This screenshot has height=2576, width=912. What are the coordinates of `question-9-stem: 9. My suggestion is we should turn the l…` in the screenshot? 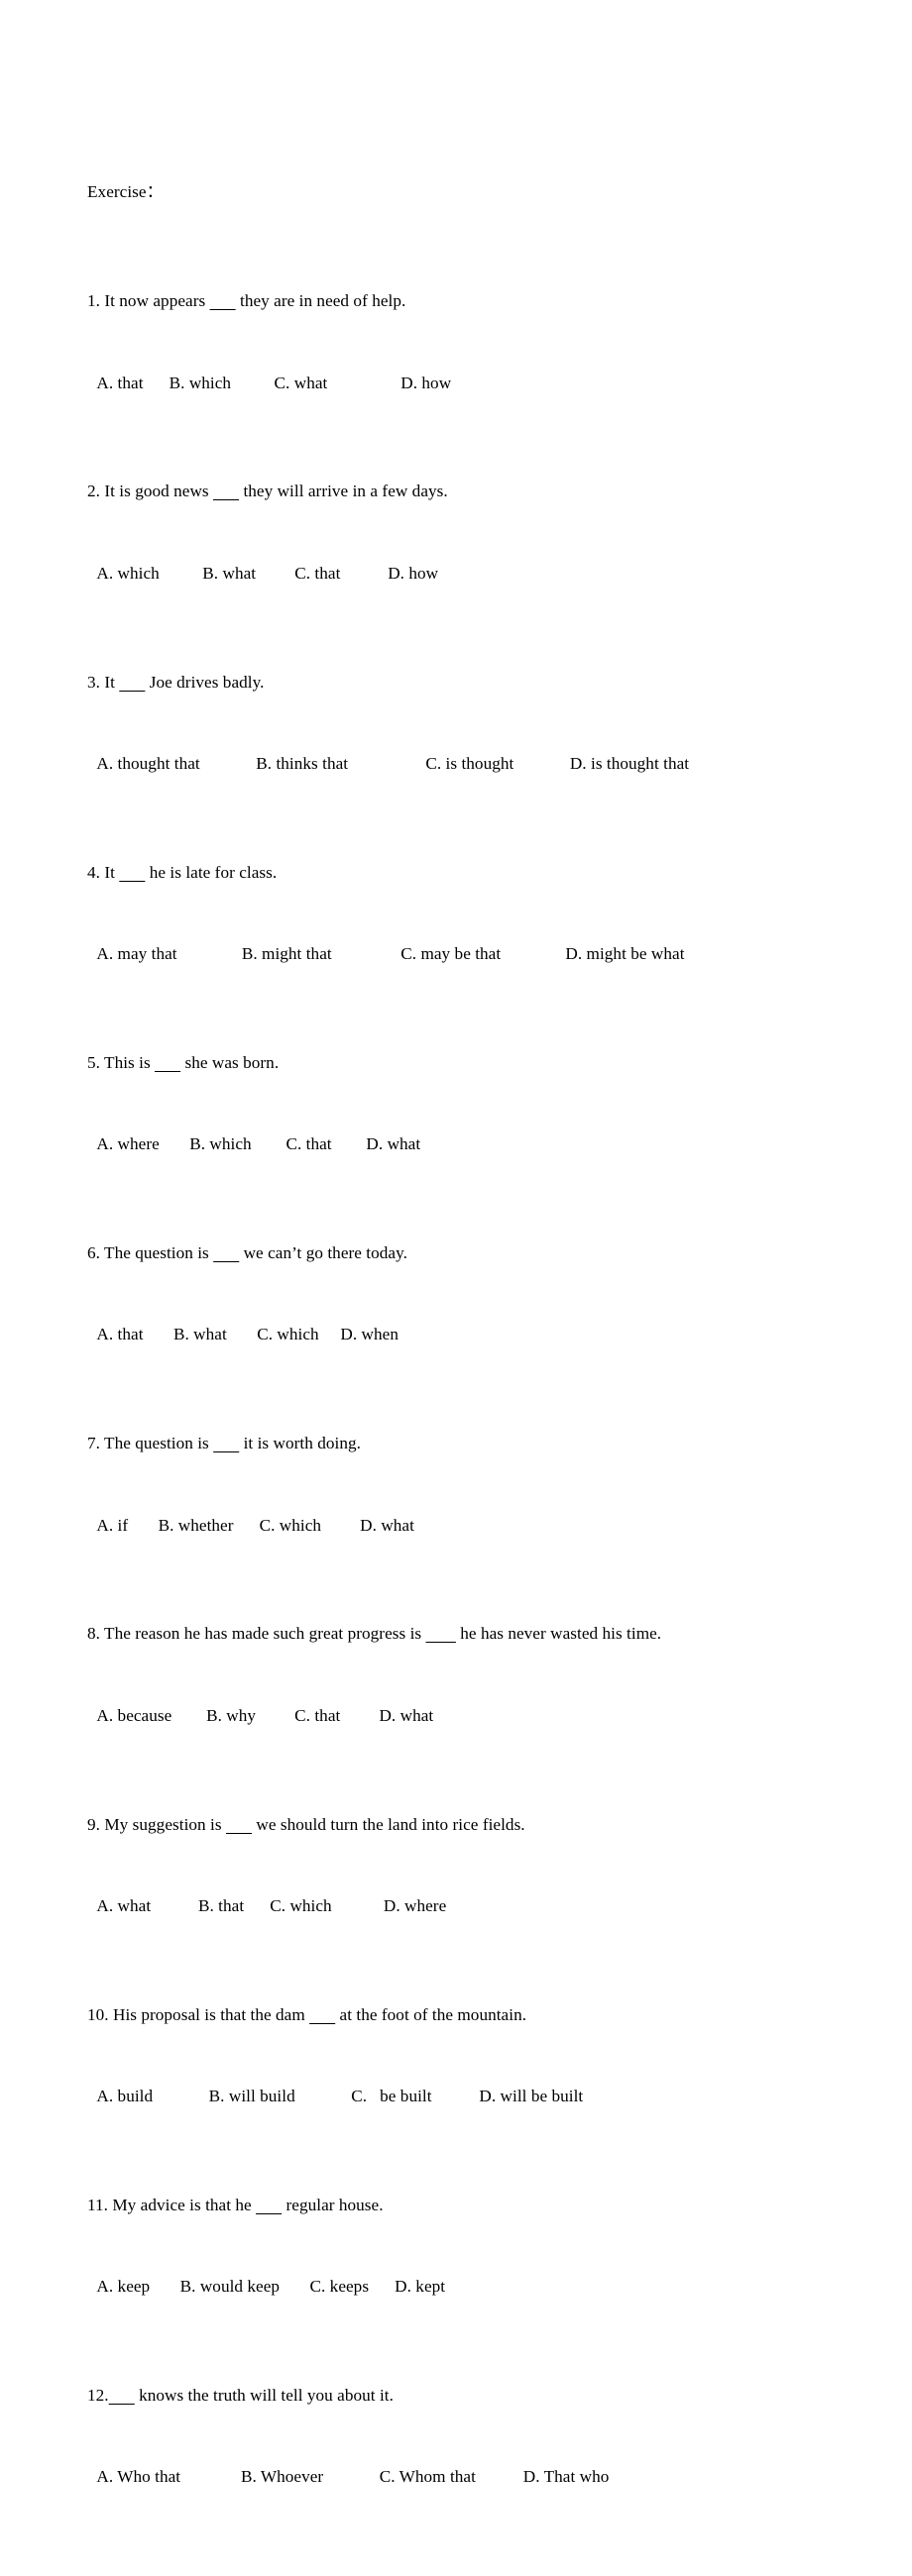 It's located at (306, 1824).